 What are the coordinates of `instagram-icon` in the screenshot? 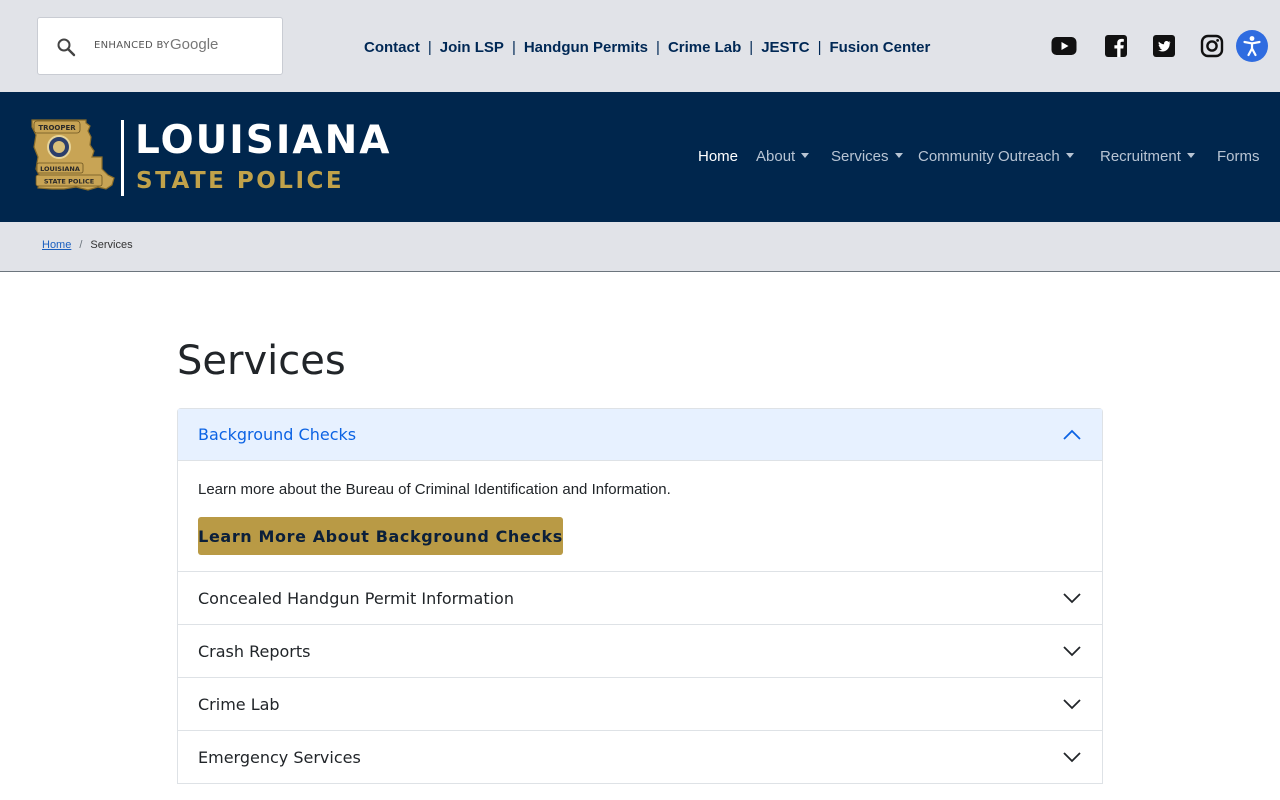 It's located at (1212, 46).